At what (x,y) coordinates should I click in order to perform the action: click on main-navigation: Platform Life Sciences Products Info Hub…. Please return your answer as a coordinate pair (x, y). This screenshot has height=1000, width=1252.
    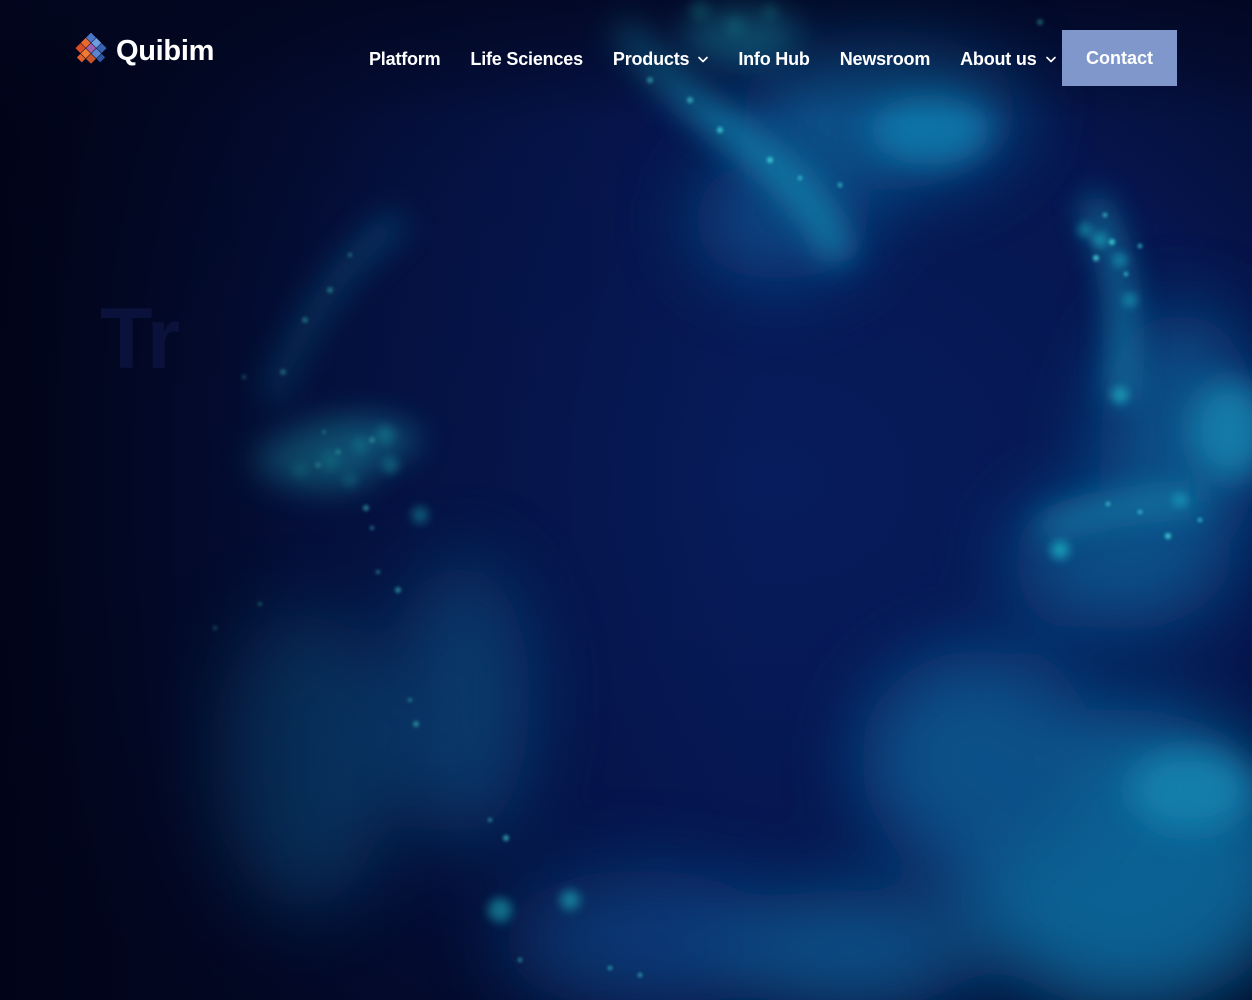
    Looking at the image, I should click on (712, 59).